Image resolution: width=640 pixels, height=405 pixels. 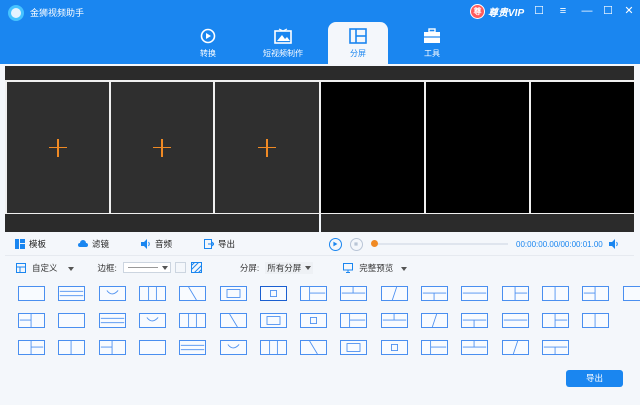 What do you see at coordinates (594, 378) in the screenshot?
I see `export-button: 导出` at bounding box center [594, 378].